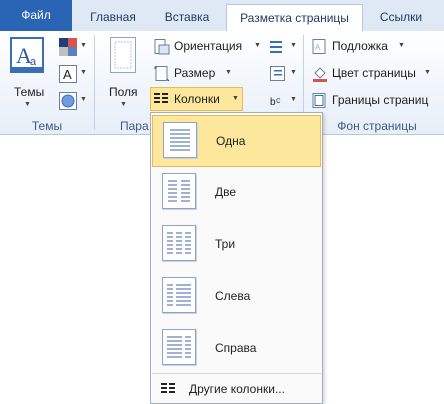  I want to click on theme-colors-button: ▼, so click(72, 47).